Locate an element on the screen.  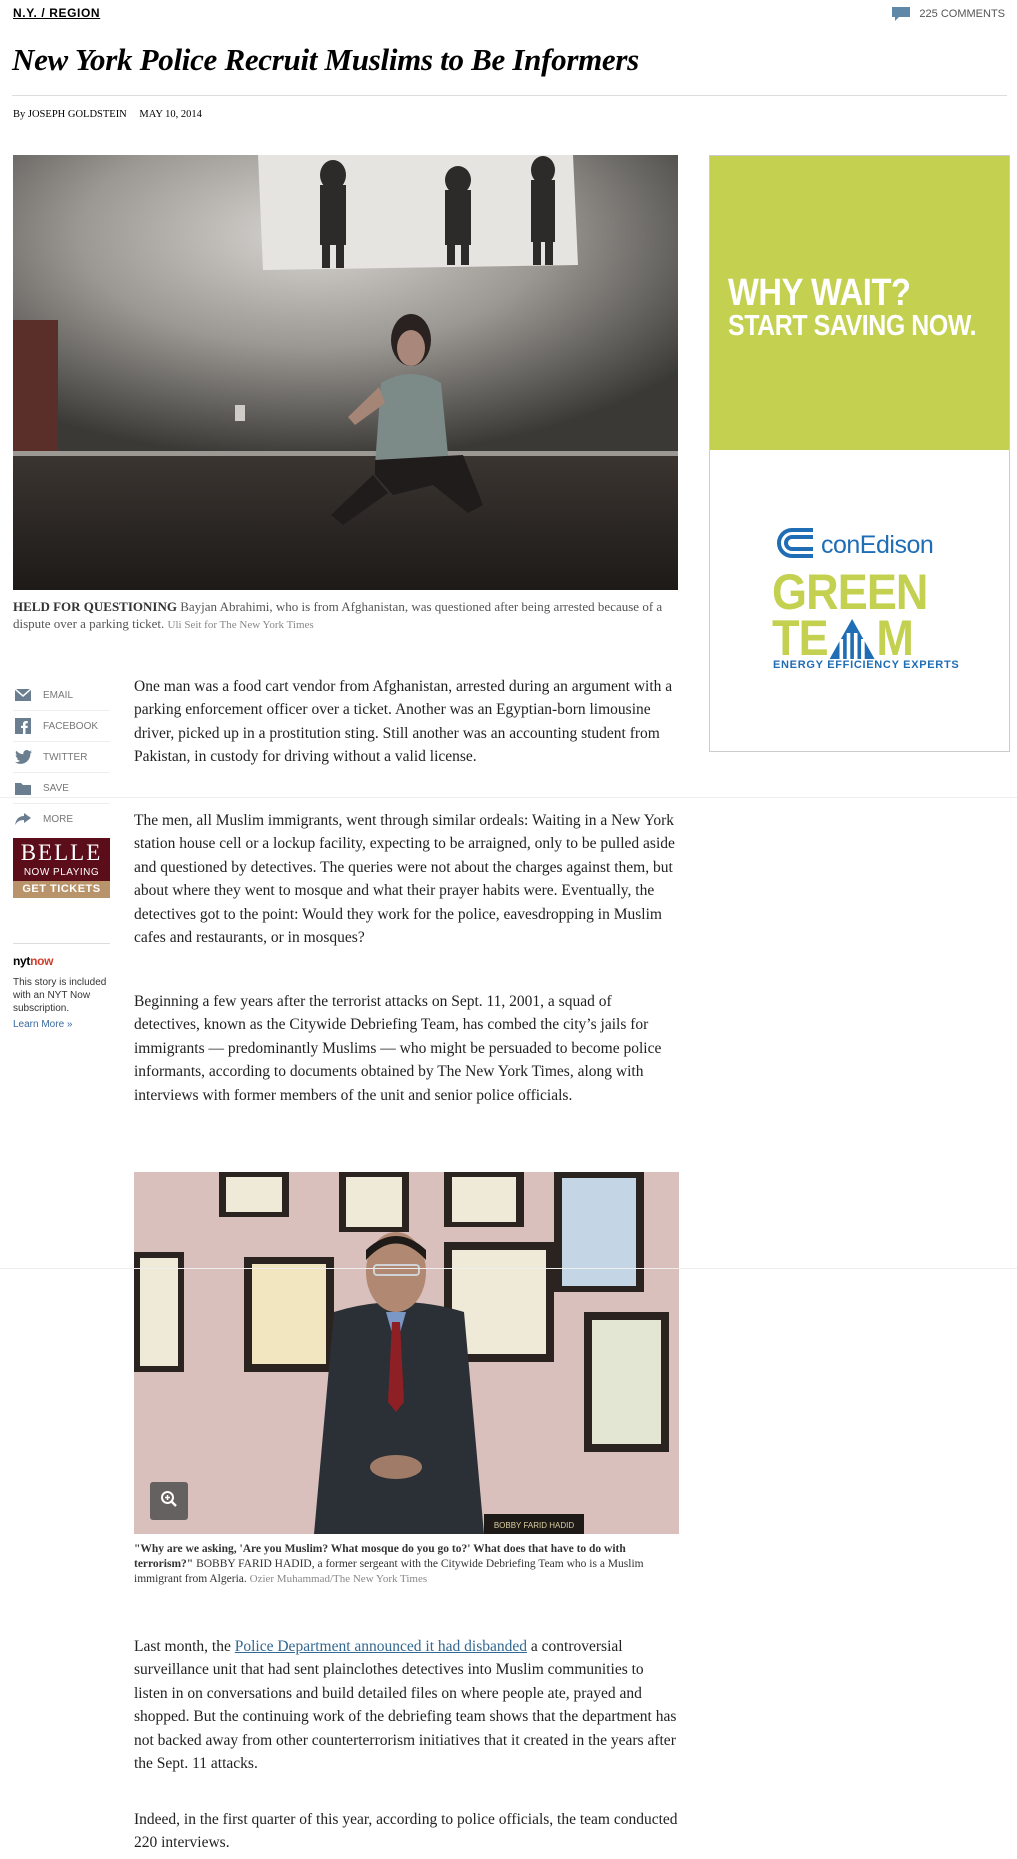
ad-headline: WHY WAIT? is located at coordinates (819, 293).